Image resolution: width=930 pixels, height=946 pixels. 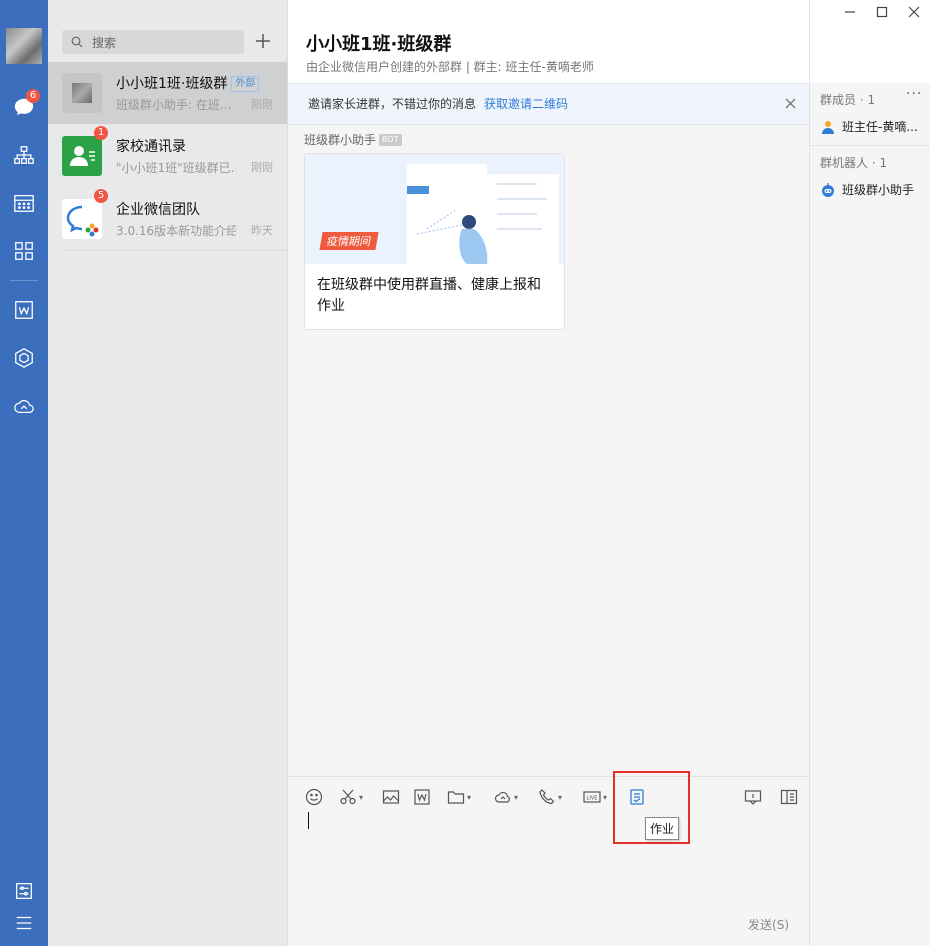 I want to click on conversation-title: 家校通讯录, so click(x=151, y=147).